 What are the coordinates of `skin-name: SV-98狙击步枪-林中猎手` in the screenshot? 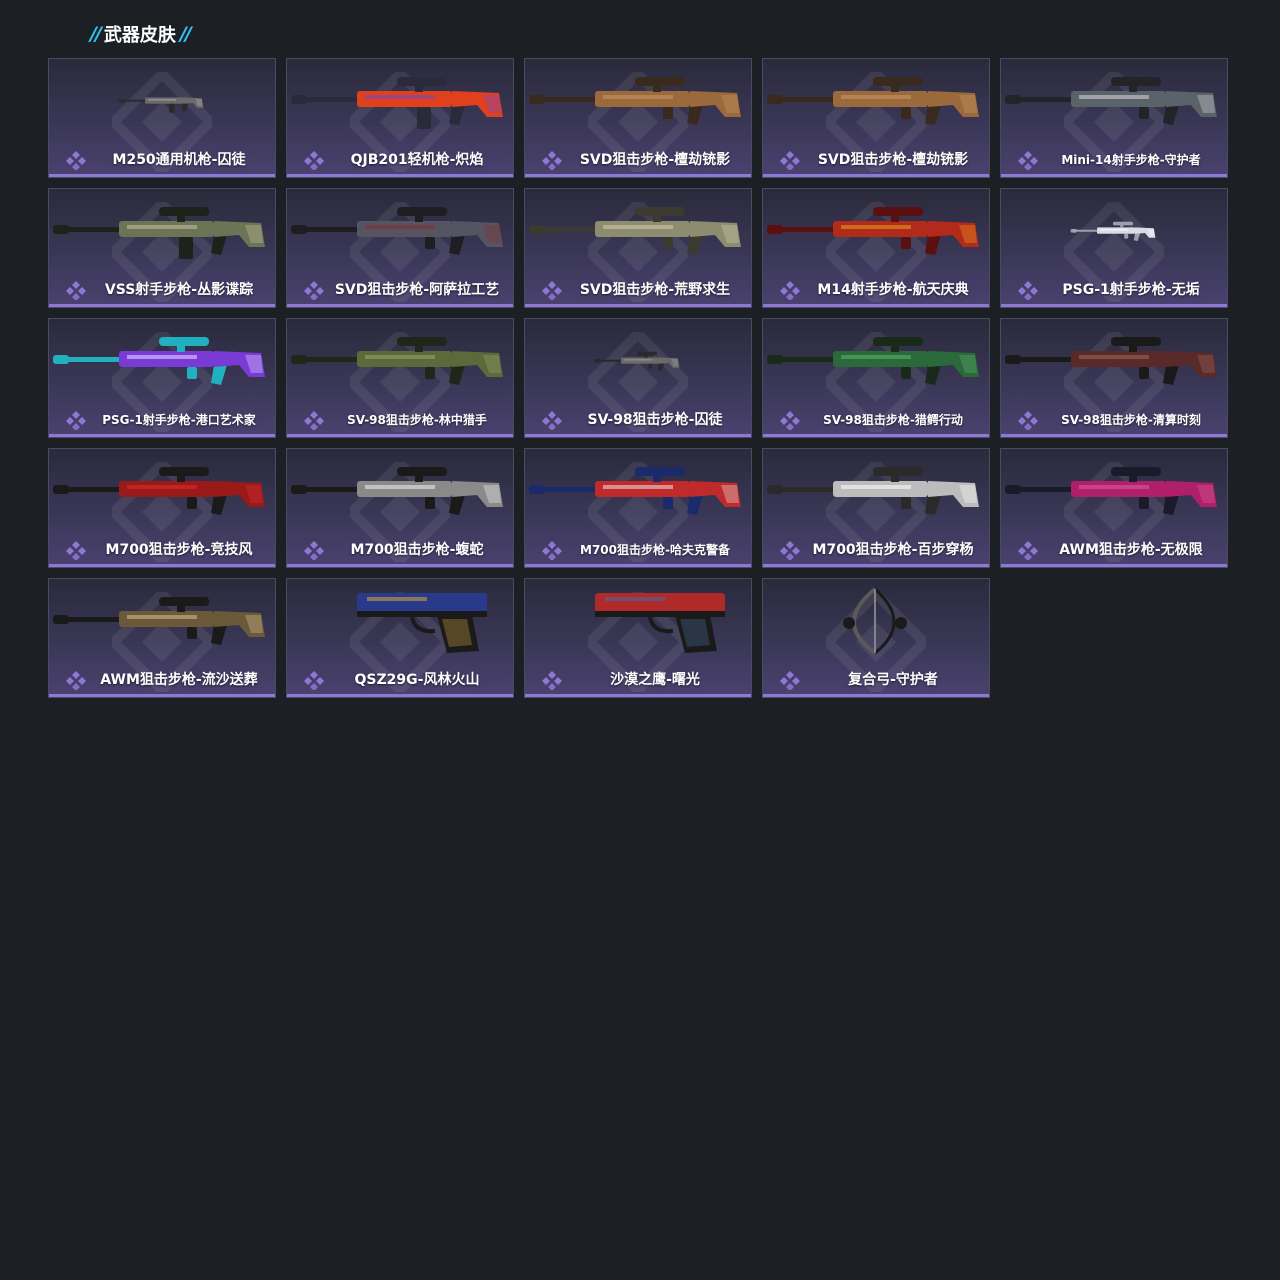 It's located at (417, 420).